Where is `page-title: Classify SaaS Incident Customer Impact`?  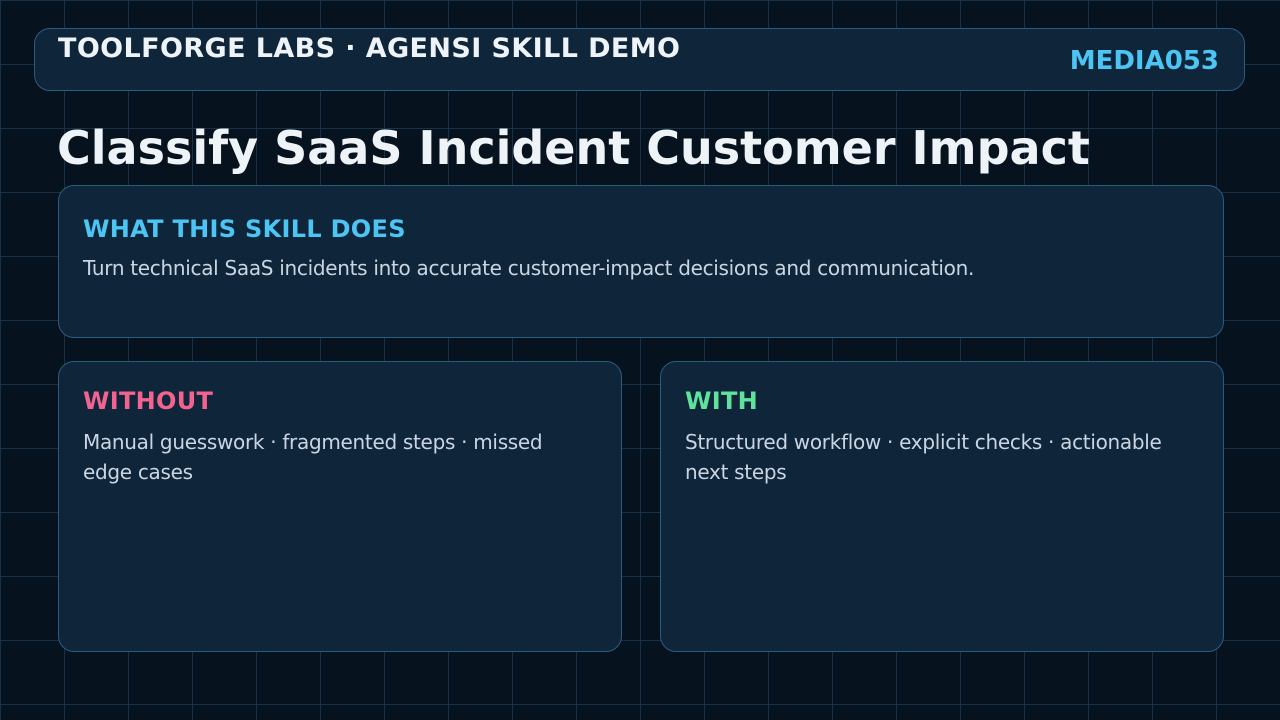 page-title: Classify SaaS Incident Customer Impact is located at coordinates (573, 148).